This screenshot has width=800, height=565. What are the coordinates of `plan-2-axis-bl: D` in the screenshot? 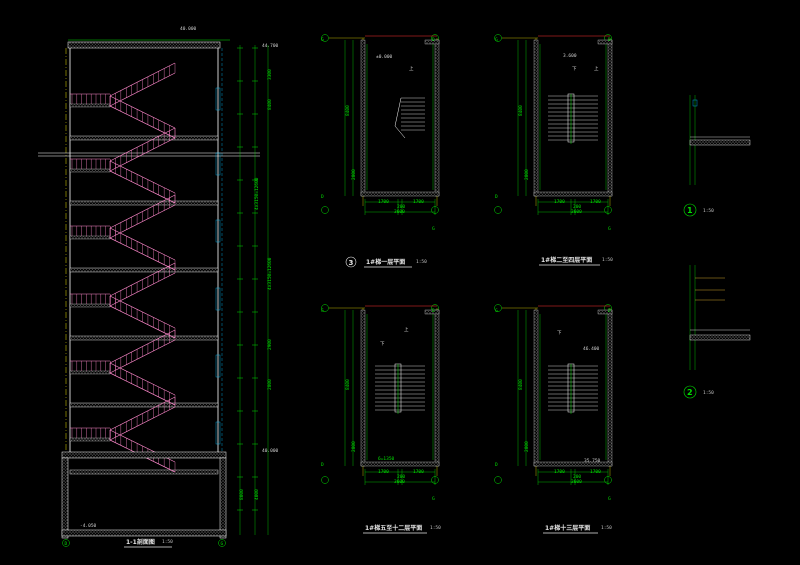 It's located at (496, 197).